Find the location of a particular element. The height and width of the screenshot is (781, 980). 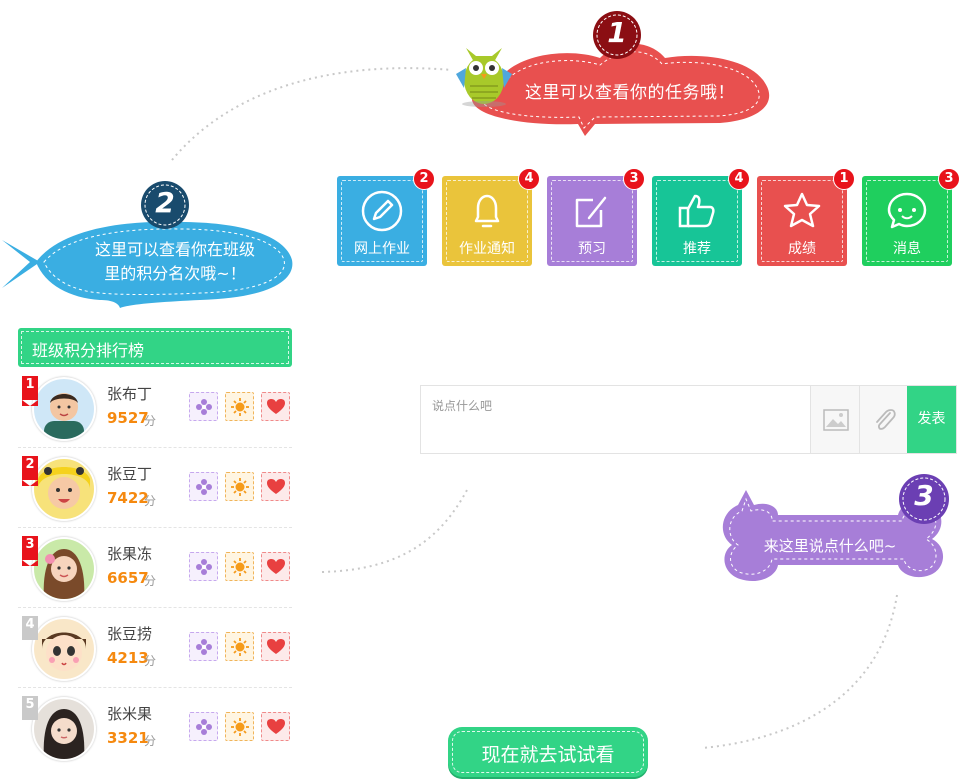

image-icon is located at coordinates (836, 420).